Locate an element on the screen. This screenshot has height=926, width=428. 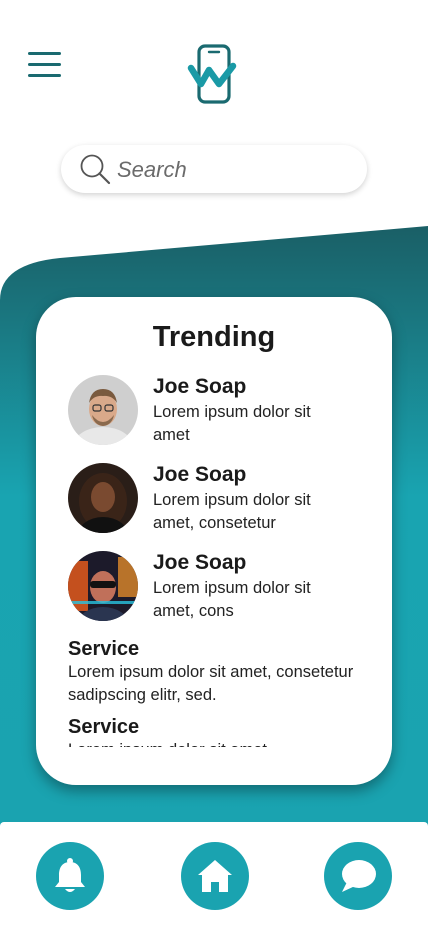
trending-item: Joe Soap Lorem ipsum dolor sit amet is located at coordinates (218, 411).